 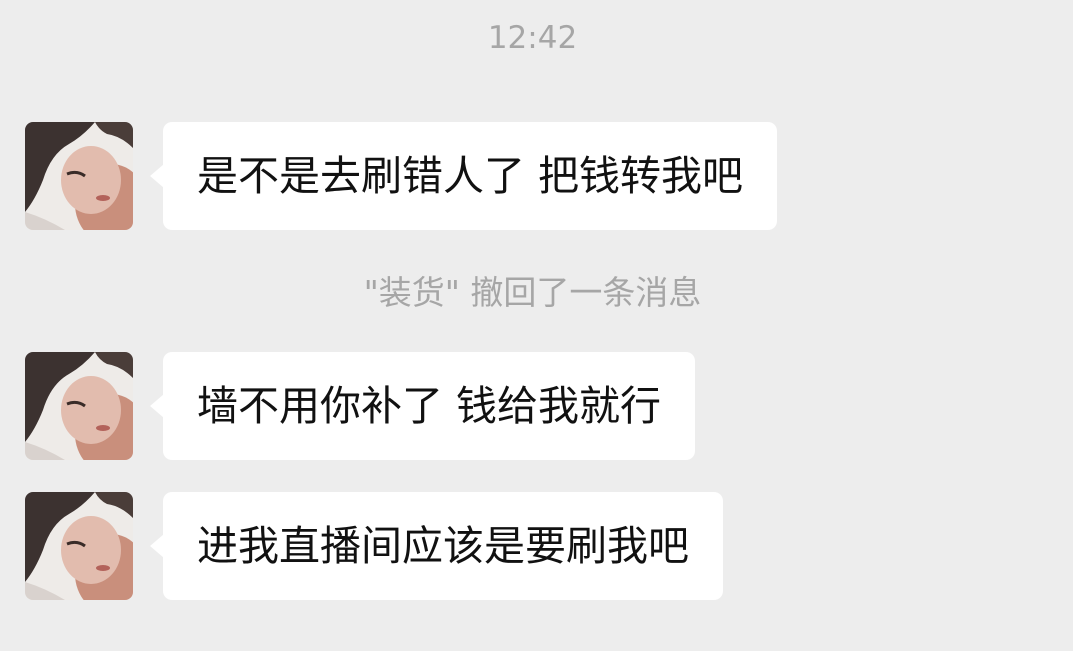 I want to click on incoming-message: 墙不用你补了 钱给我就行, so click(x=385, y=406).